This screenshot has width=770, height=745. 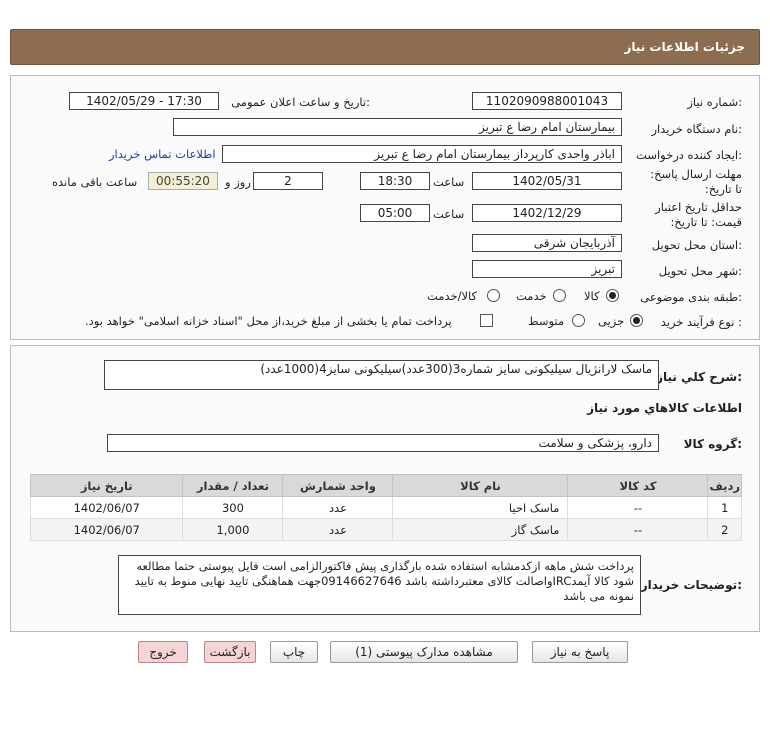 I want to click on remaining-days-field: 2, so click(x=288, y=181).